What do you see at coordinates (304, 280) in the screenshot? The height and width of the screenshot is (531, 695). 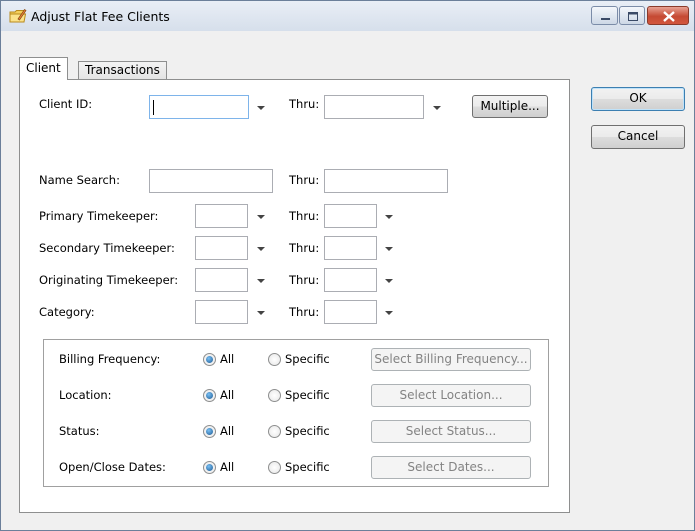 I see `originating-timekeeper-thru-label: Thru:` at bounding box center [304, 280].